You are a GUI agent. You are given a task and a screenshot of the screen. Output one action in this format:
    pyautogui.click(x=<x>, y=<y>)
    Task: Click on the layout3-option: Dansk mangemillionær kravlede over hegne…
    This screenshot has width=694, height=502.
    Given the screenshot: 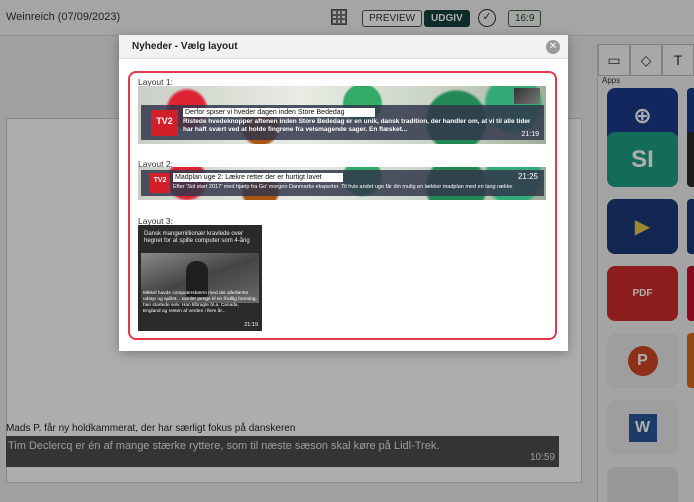 What is the action you would take?
    pyautogui.click(x=200, y=278)
    